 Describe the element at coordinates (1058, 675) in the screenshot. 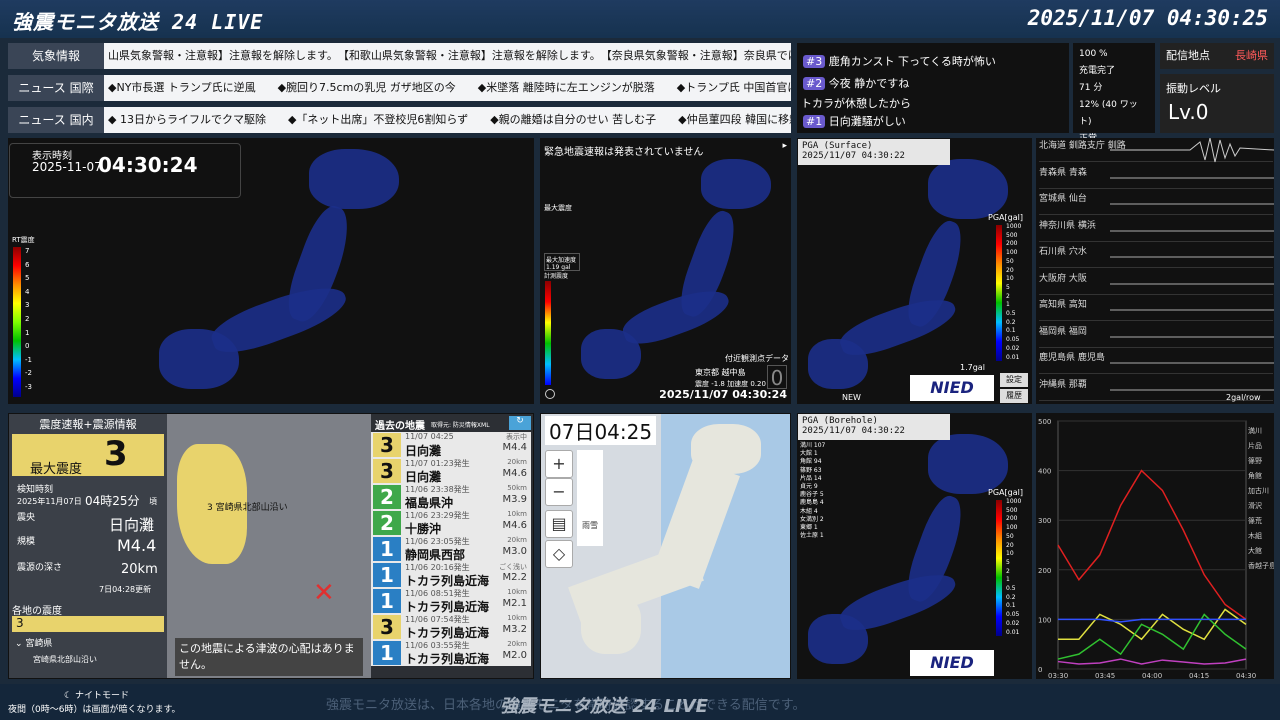

I see `x-tick-label: 03:30` at that location.